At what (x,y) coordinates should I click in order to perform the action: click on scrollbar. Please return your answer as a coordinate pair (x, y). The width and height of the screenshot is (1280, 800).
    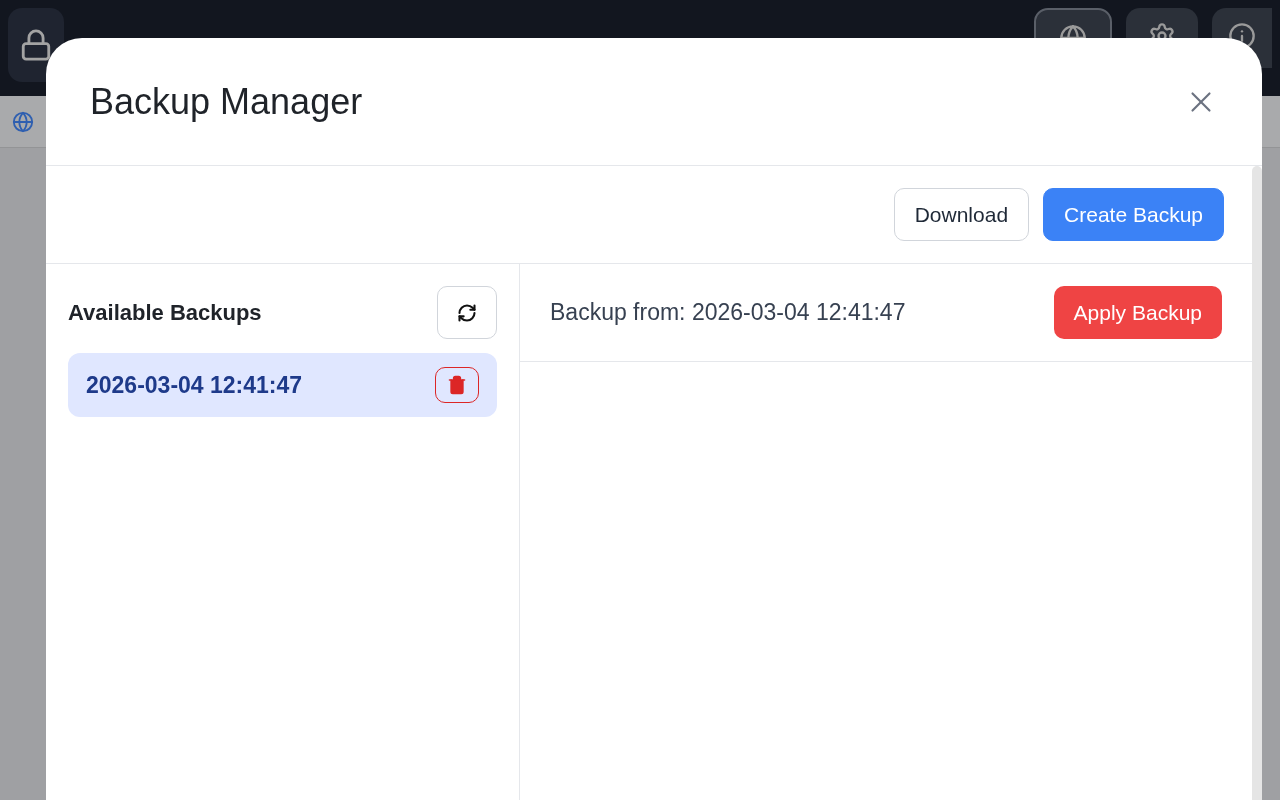
    Looking at the image, I should click on (1257, 483).